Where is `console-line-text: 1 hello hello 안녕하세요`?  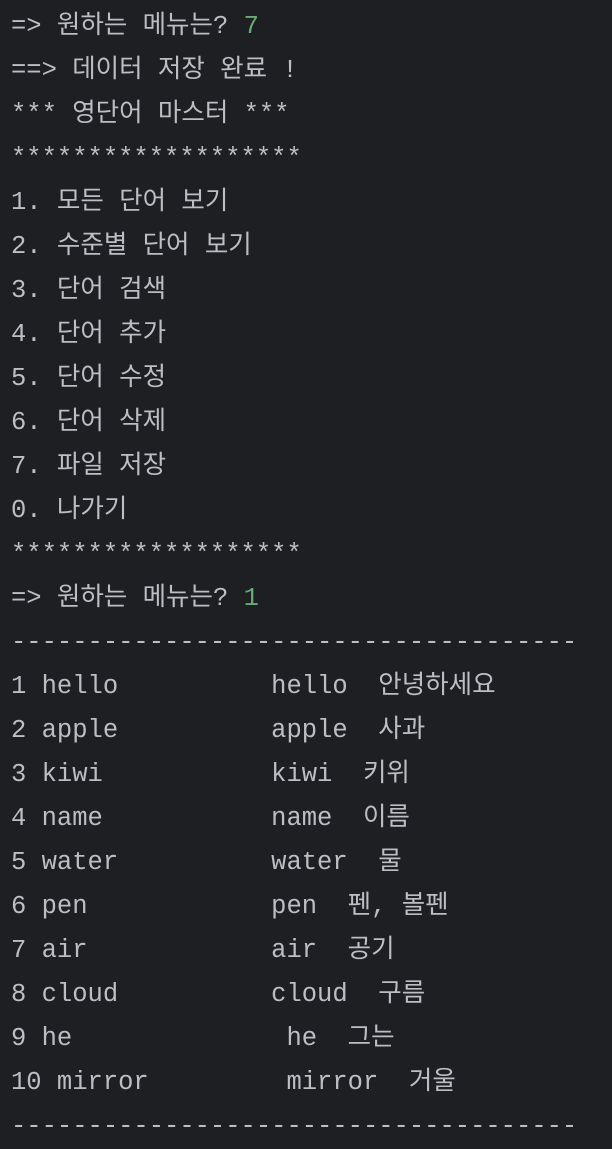
console-line-text: 1 hello hello 안녕하세요 is located at coordinates (253, 686).